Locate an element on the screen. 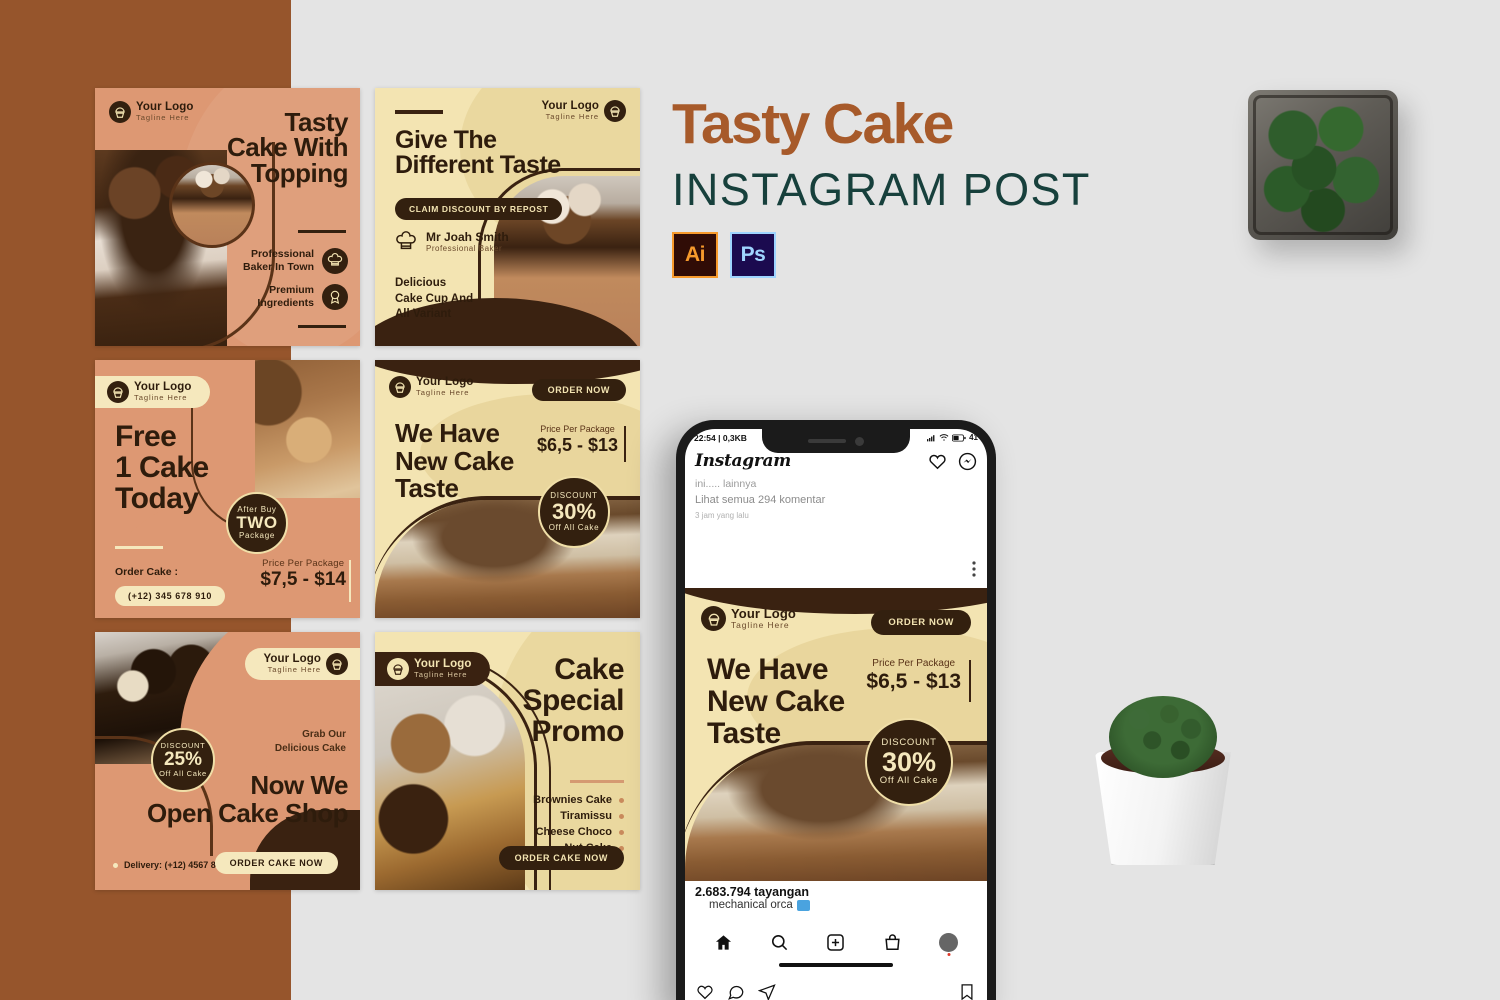  post3-headline: Free 1 Cake Today is located at coordinates (162, 467).